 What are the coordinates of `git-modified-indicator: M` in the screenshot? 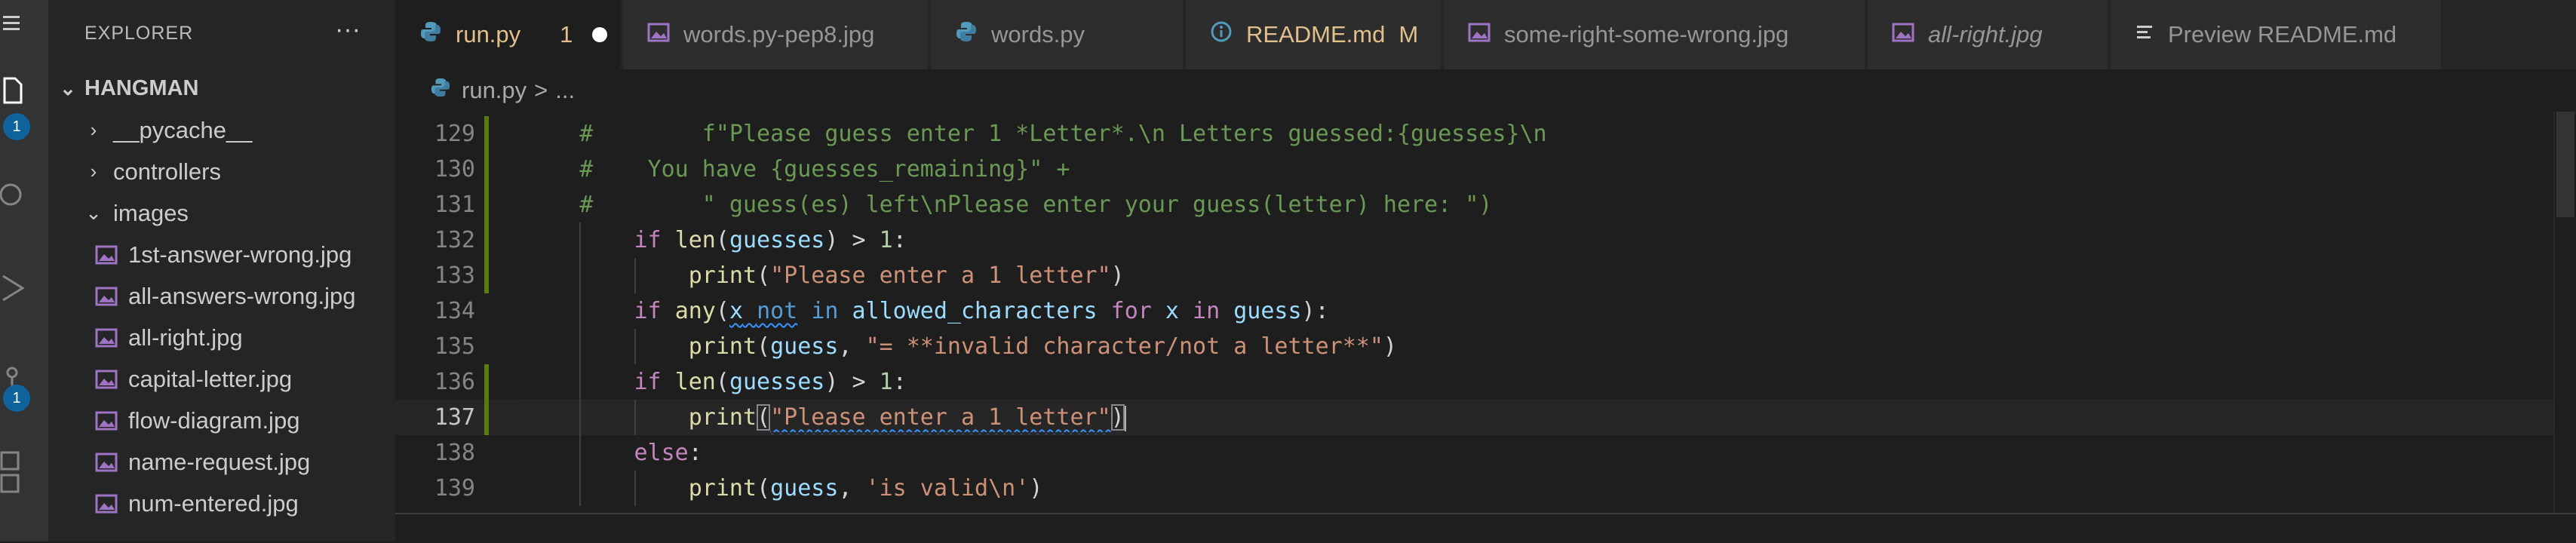 It's located at (1409, 34).